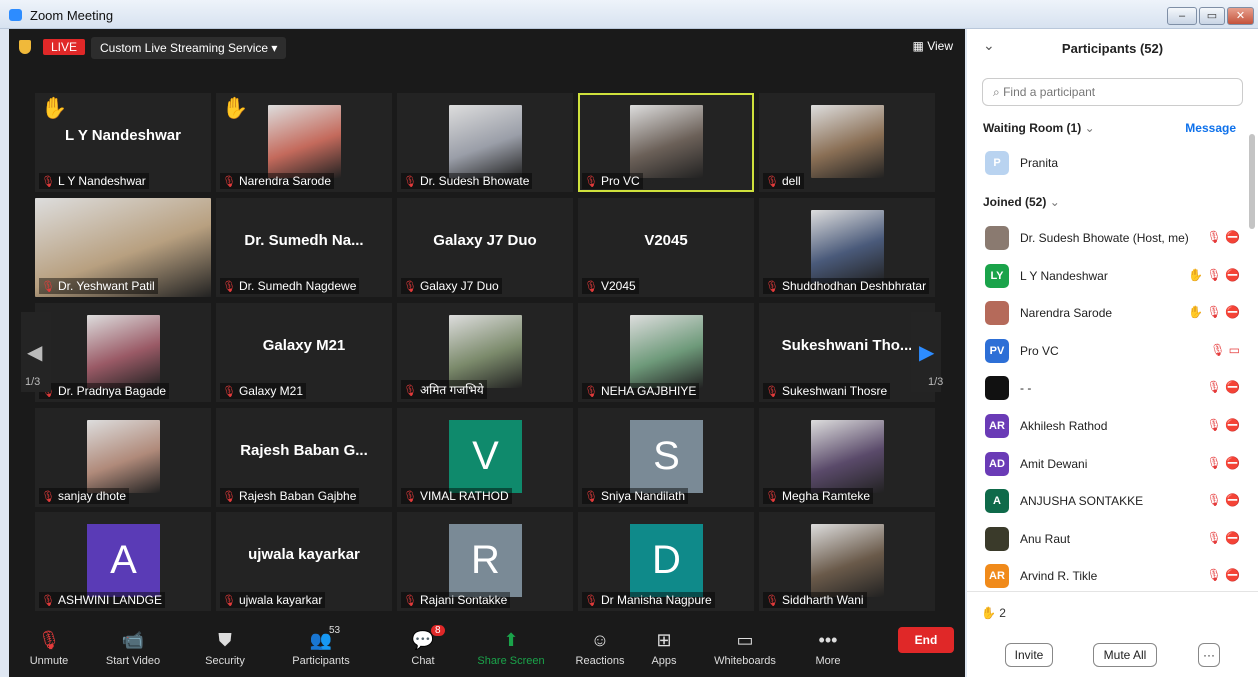 The image size is (1258, 677). What do you see at coordinates (456, 496) in the screenshot?
I see `tile-name-label: 🎙 VIMAL RATHOD` at bounding box center [456, 496].